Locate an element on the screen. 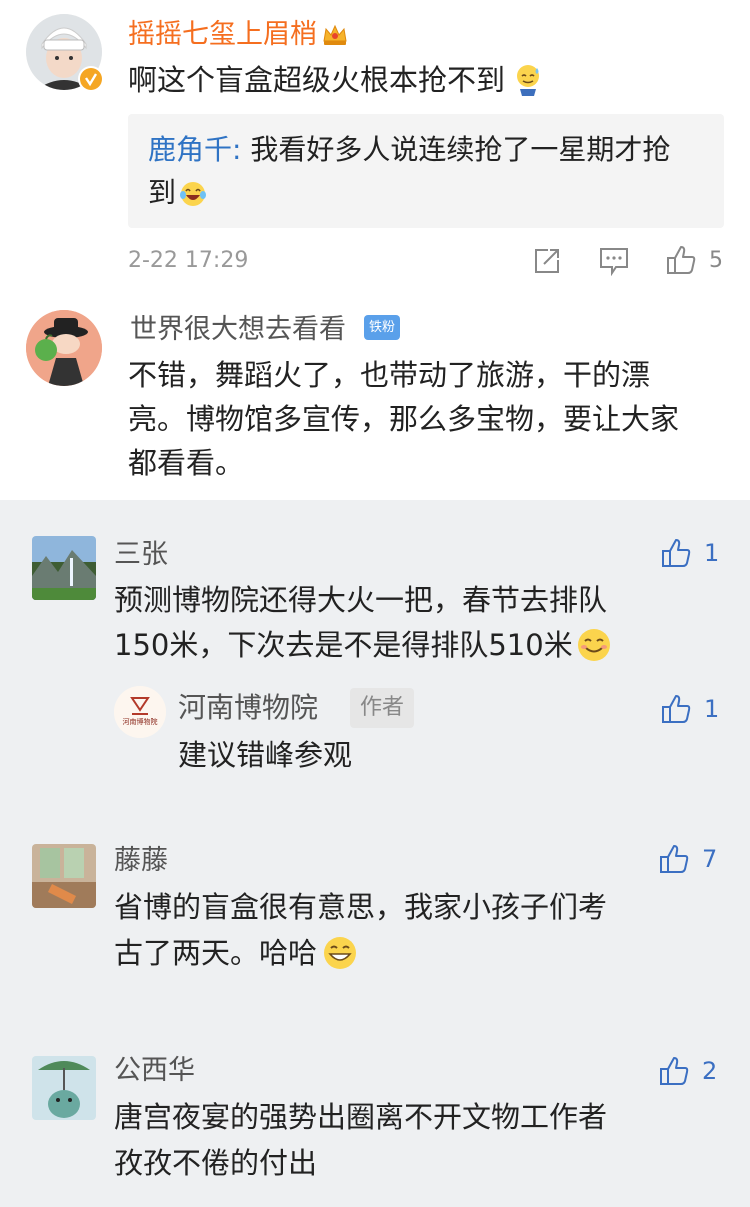 The height and width of the screenshot is (1207, 750). reply-text-line-1: 省博的盲盒很有意思，我家小孩子们考 is located at coordinates (361, 907).